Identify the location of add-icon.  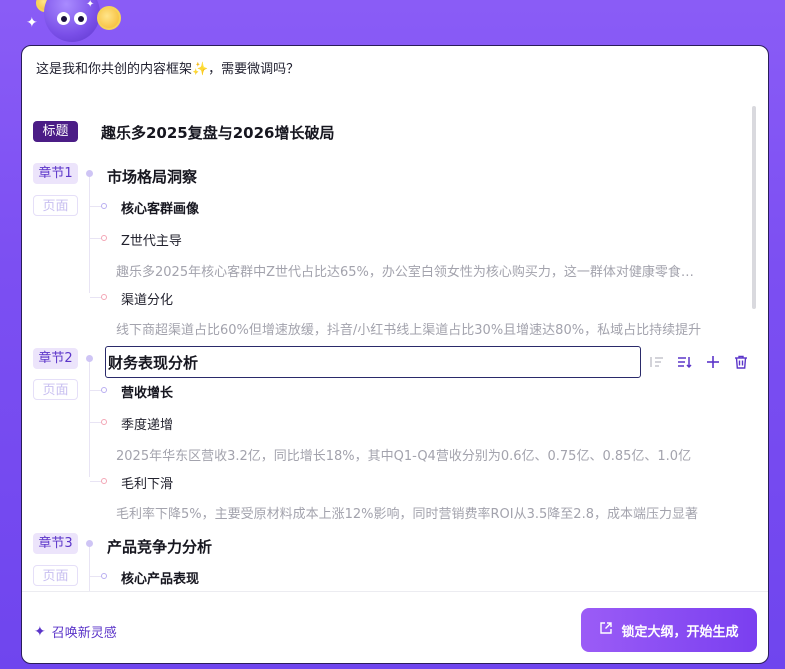
(713, 362).